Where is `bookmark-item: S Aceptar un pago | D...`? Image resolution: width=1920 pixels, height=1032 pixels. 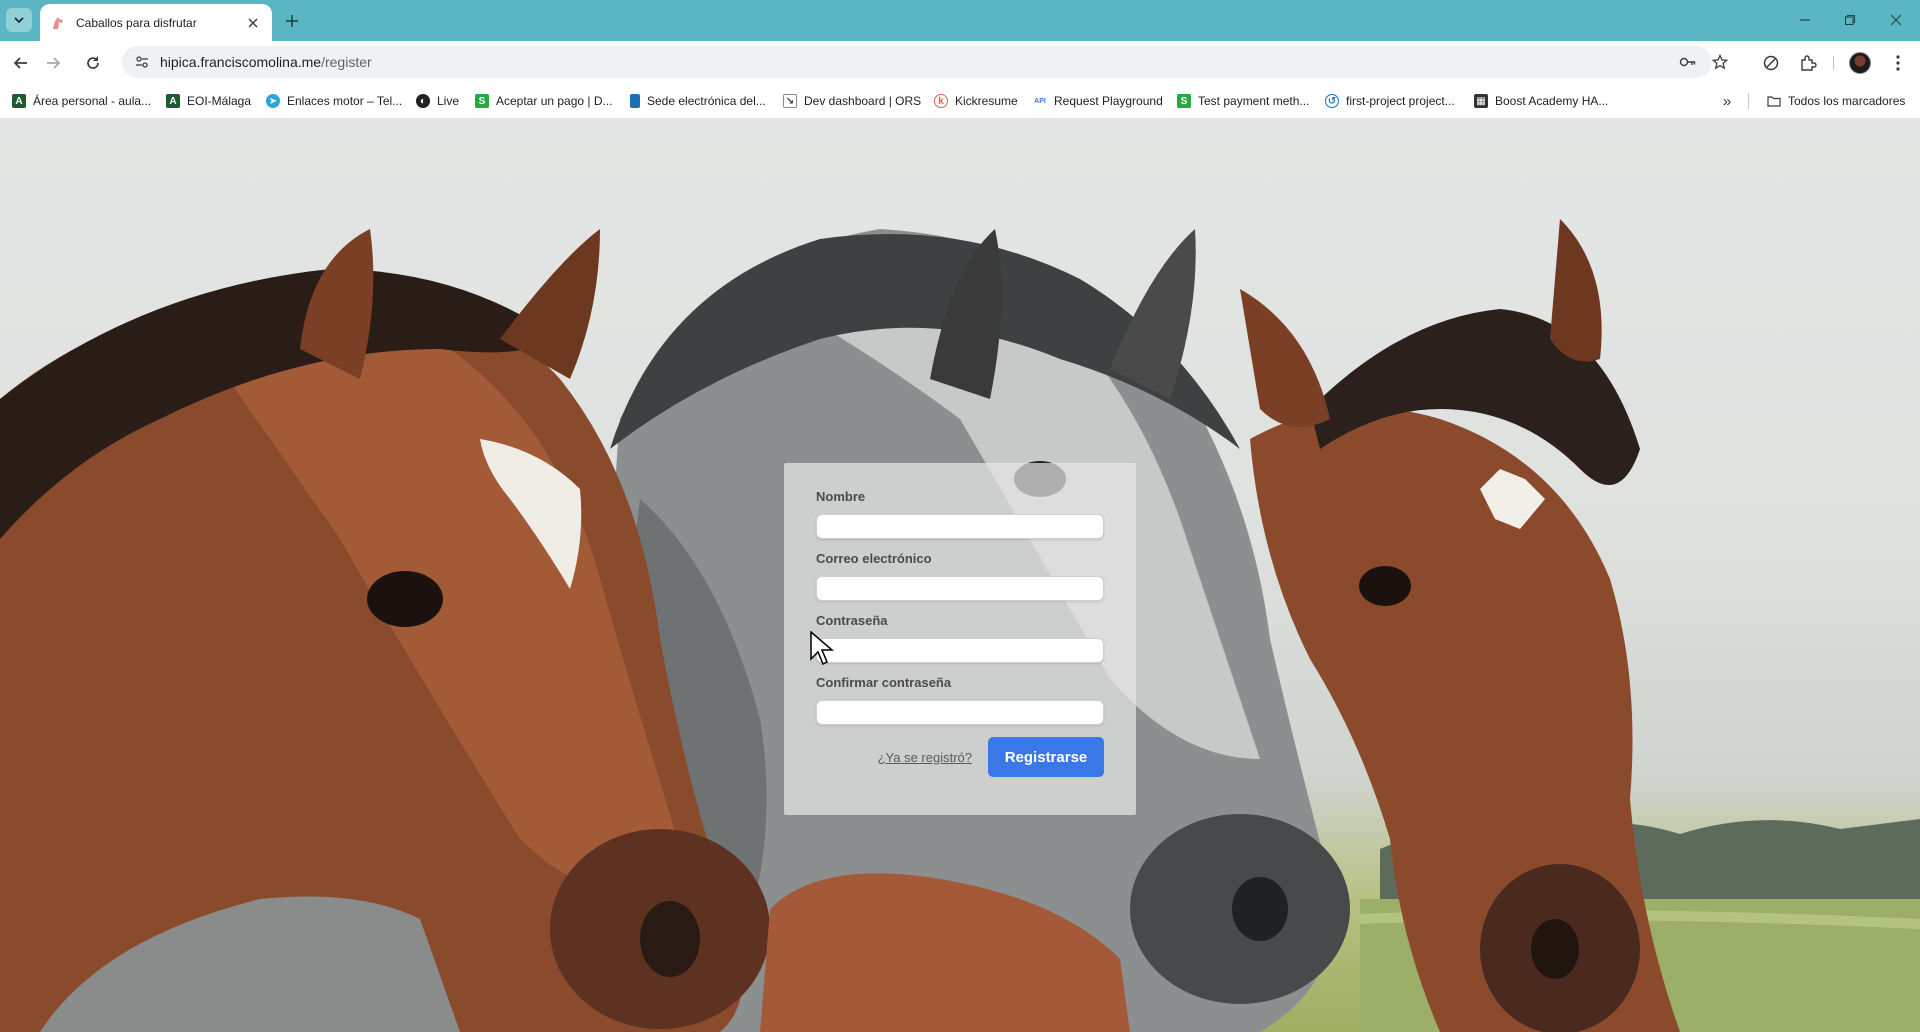 bookmark-item: S Aceptar un pago | D... is located at coordinates (544, 101).